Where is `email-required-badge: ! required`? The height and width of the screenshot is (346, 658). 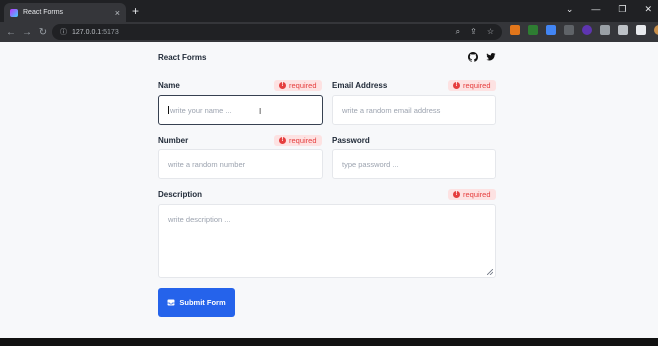
email-required-badge: ! required is located at coordinates (472, 85).